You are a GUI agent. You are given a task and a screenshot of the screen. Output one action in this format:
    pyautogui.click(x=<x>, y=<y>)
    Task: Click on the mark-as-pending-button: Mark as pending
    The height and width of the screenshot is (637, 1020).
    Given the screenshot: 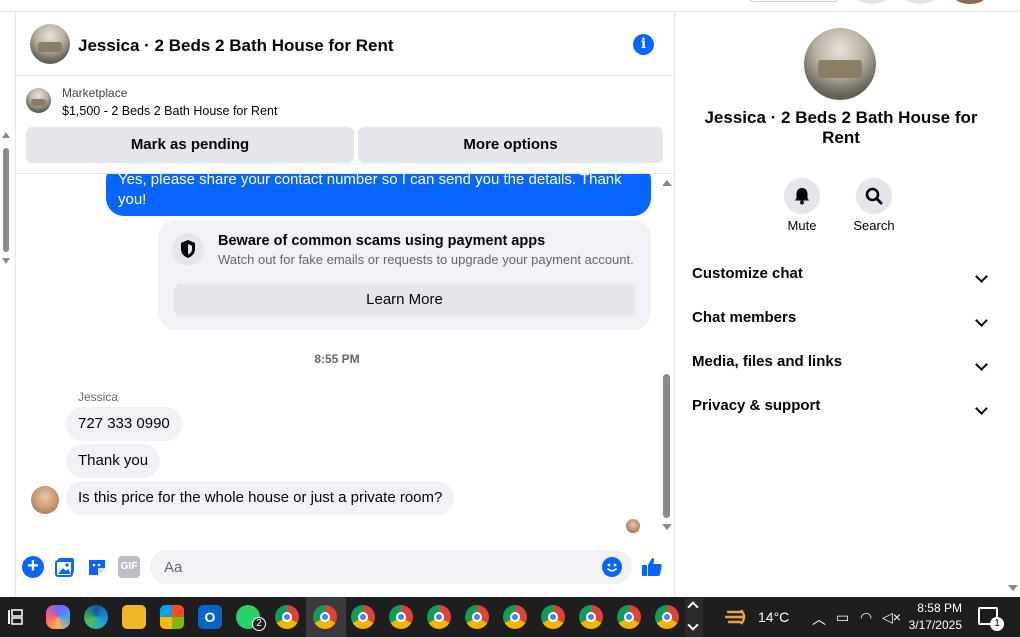 What is the action you would take?
    pyautogui.click(x=190, y=145)
    